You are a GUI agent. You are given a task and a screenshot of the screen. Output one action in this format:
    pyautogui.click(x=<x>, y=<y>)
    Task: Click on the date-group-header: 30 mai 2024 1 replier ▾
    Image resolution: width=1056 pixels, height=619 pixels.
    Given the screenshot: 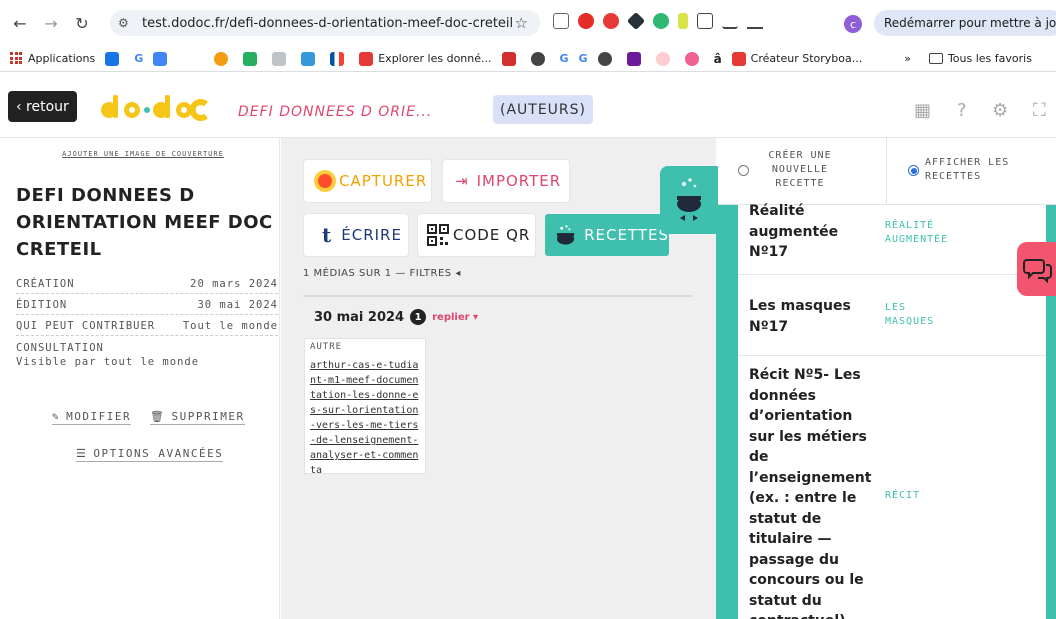 What is the action you would take?
    pyautogui.click(x=396, y=317)
    